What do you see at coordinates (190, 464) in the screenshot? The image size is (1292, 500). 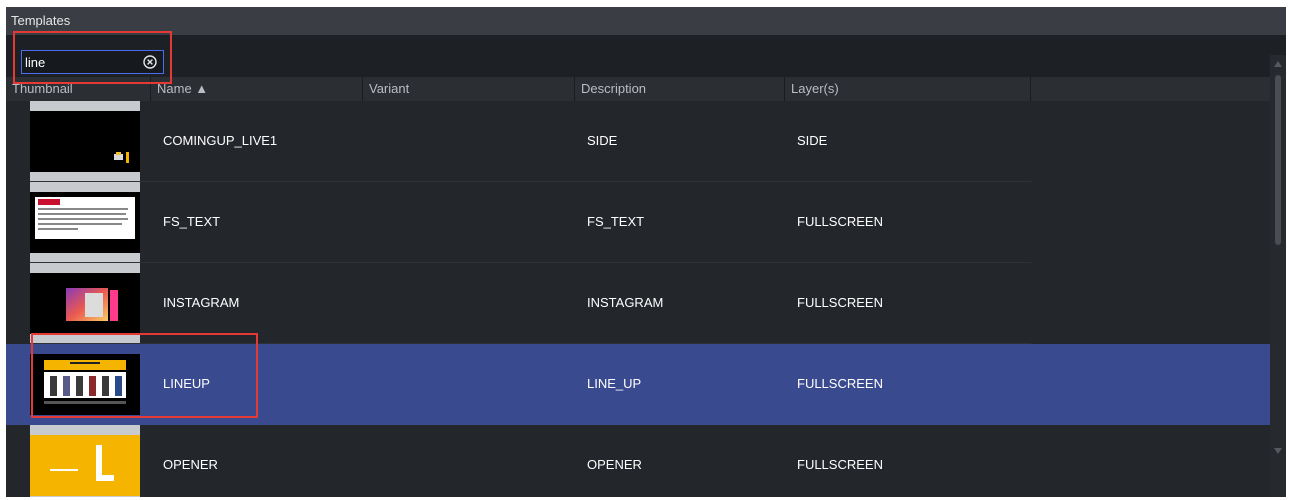 I see `row-name: OPENER` at bounding box center [190, 464].